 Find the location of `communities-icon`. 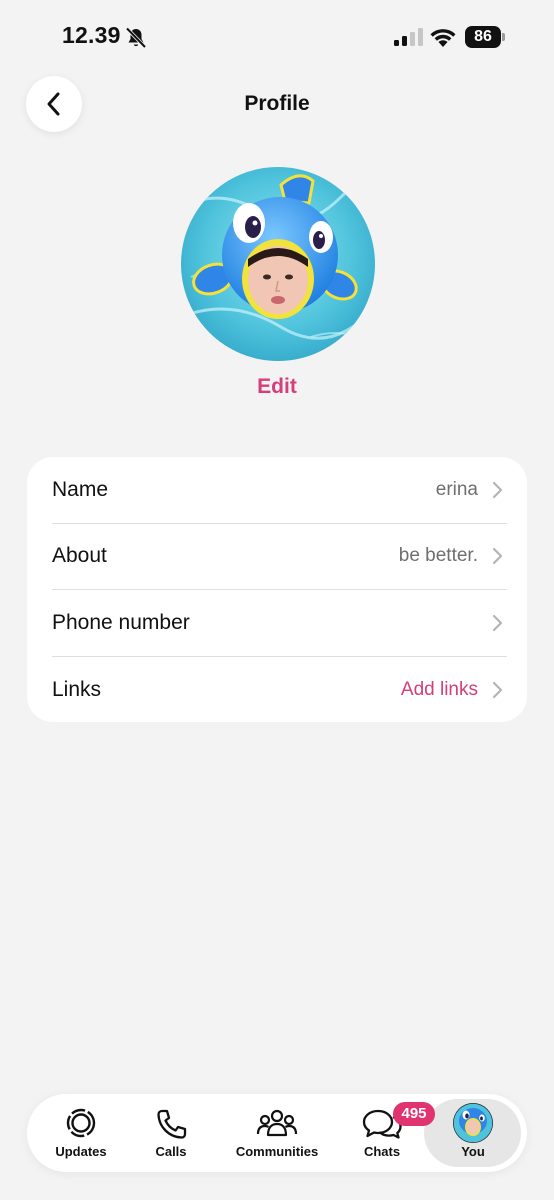

communities-icon is located at coordinates (277, 1123).